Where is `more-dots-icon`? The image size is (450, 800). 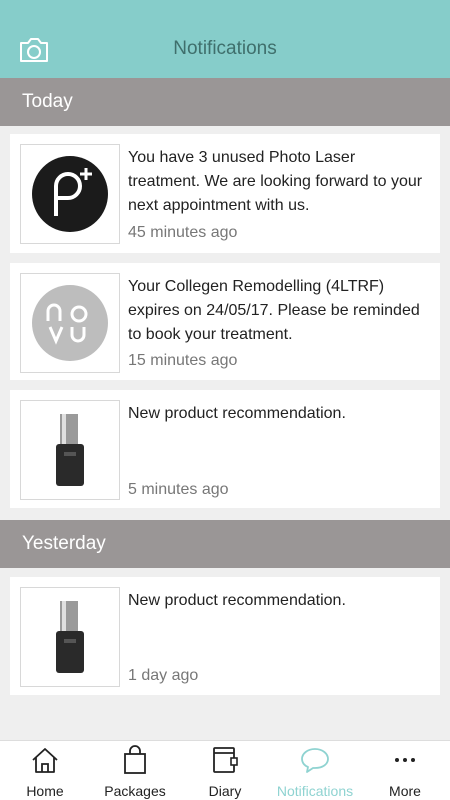 more-dots-icon is located at coordinates (405, 760).